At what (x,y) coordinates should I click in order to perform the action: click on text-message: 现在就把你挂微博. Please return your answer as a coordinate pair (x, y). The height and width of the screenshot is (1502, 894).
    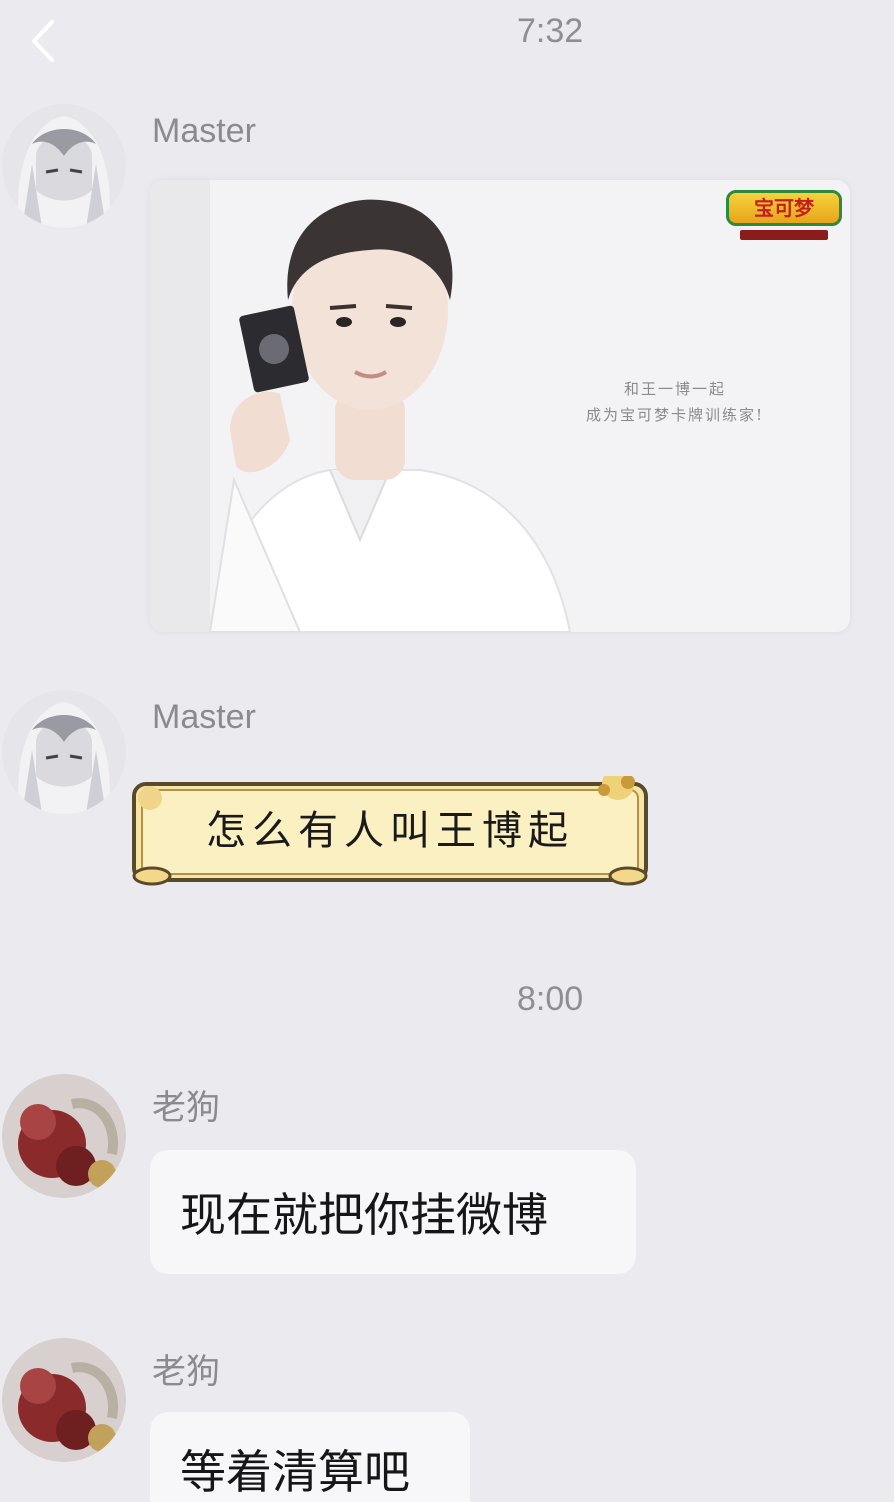
    Looking at the image, I should click on (393, 1212).